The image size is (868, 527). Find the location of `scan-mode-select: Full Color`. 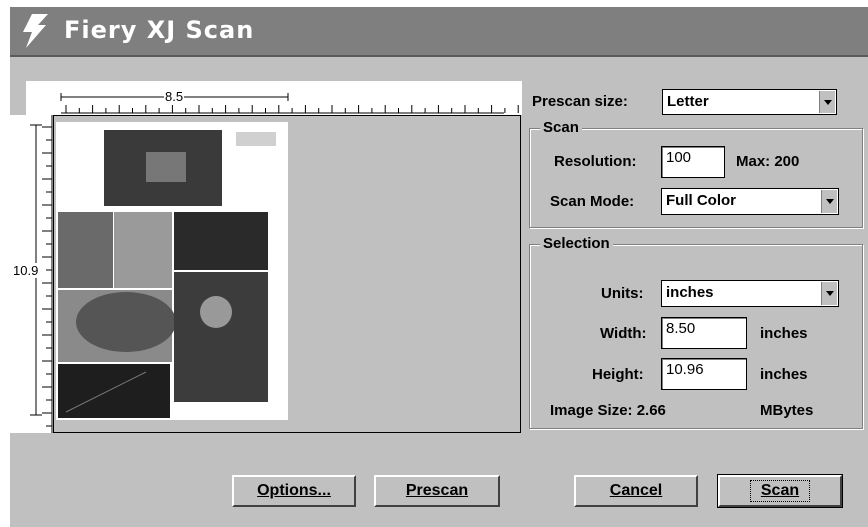

scan-mode-select: Full Color is located at coordinates (750, 201).